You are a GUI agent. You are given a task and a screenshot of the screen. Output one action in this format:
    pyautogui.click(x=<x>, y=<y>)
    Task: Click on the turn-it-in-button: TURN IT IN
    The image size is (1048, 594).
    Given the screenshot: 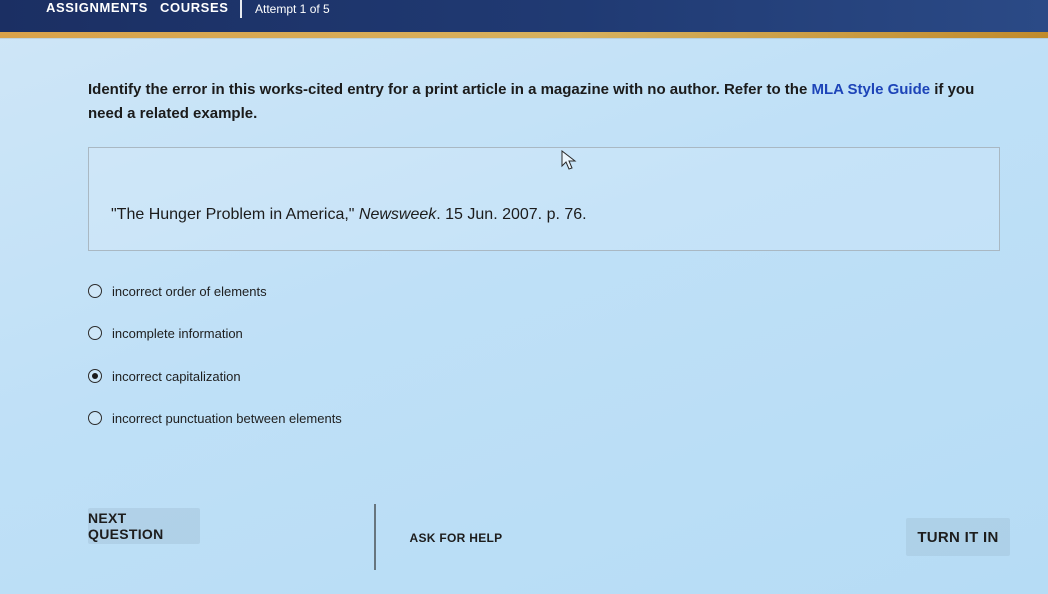 What is the action you would take?
    pyautogui.click(x=958, y=537)
    